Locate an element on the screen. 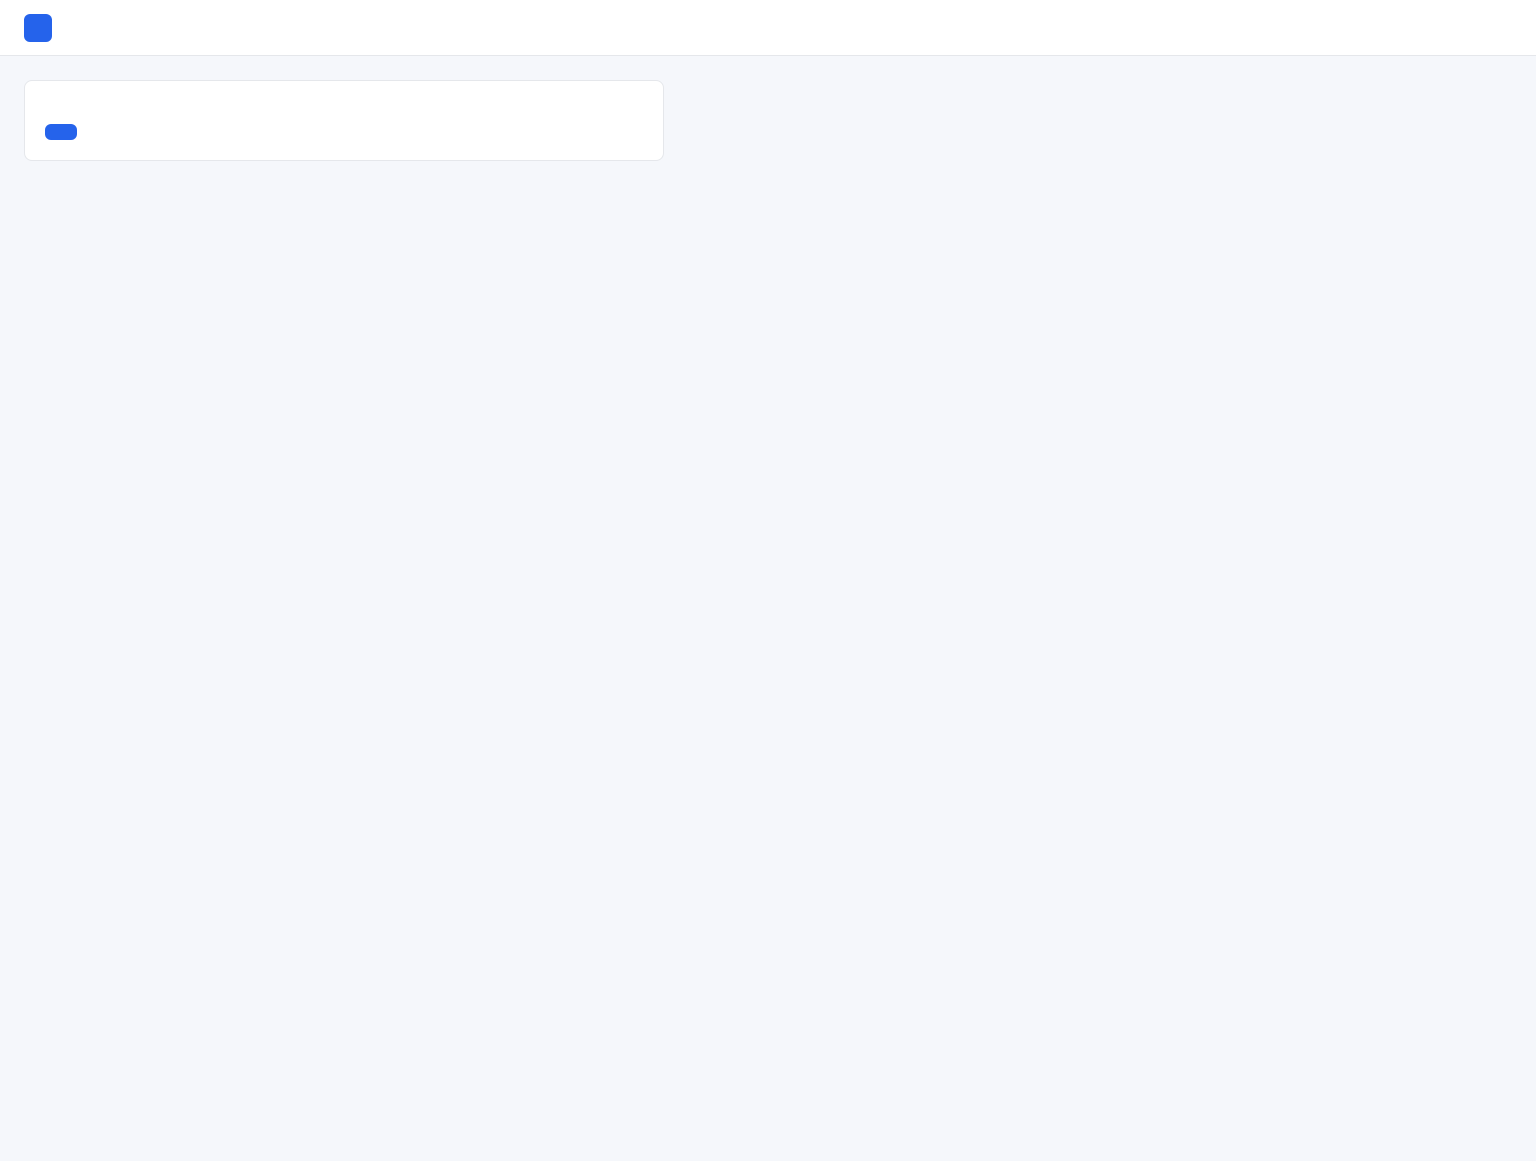  main-content is located at coordinates (768, 120).